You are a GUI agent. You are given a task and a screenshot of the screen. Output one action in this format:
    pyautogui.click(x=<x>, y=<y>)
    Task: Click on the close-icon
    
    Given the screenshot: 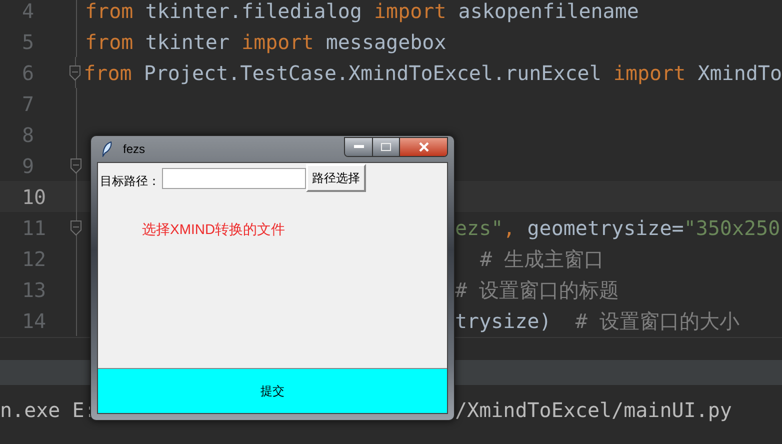 What is the action you would take?
    pyautogui.click(x=423, y=147)
    